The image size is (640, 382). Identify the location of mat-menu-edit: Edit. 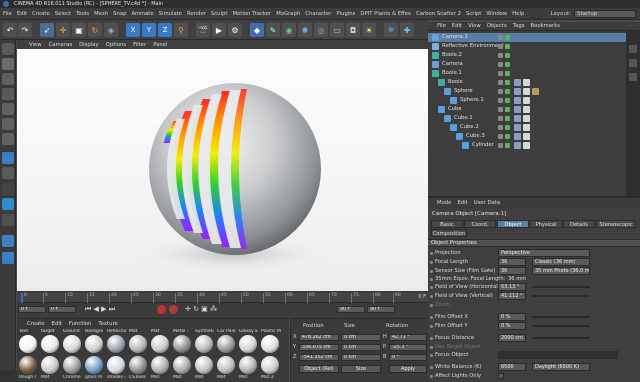
(57, 324).